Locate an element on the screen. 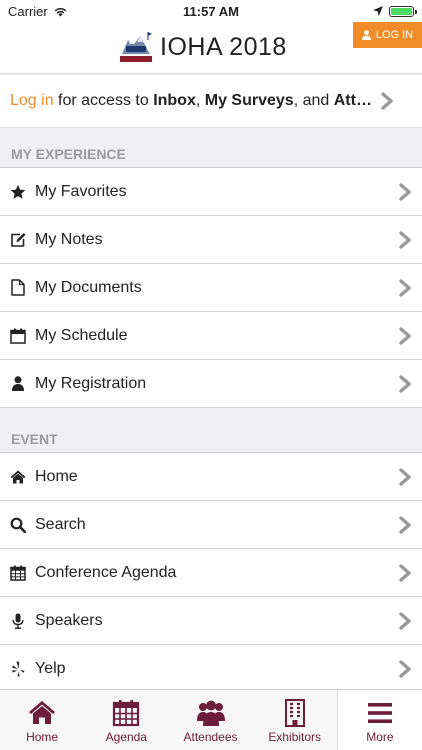 Image resolution: width=422 pixels, height=750 pixels. tab-home: Home is located at coordinates (42, 720).